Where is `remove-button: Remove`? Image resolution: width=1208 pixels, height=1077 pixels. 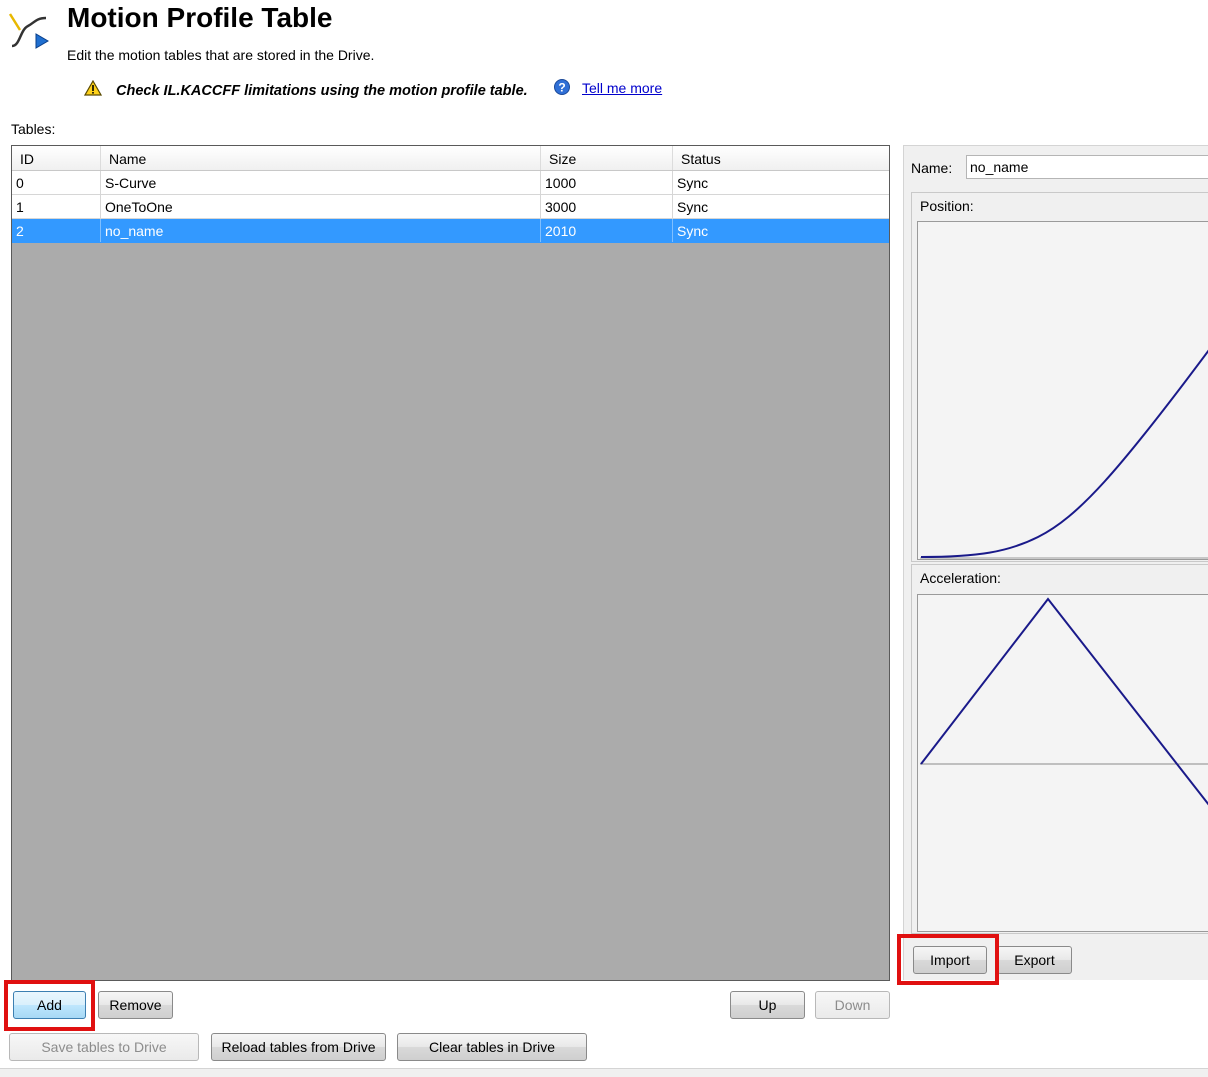 remove-button: Remove is located at coordinates (135, 1005).